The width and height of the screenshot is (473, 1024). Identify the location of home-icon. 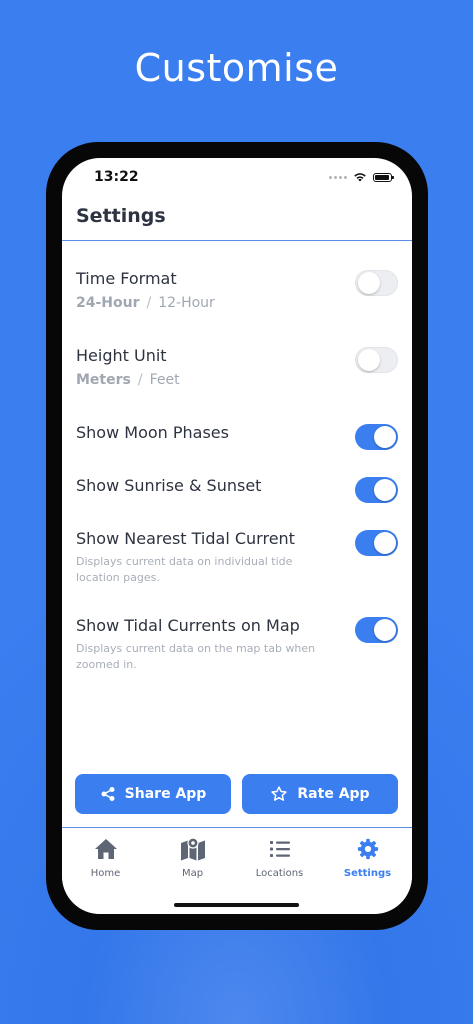
(105, 849).